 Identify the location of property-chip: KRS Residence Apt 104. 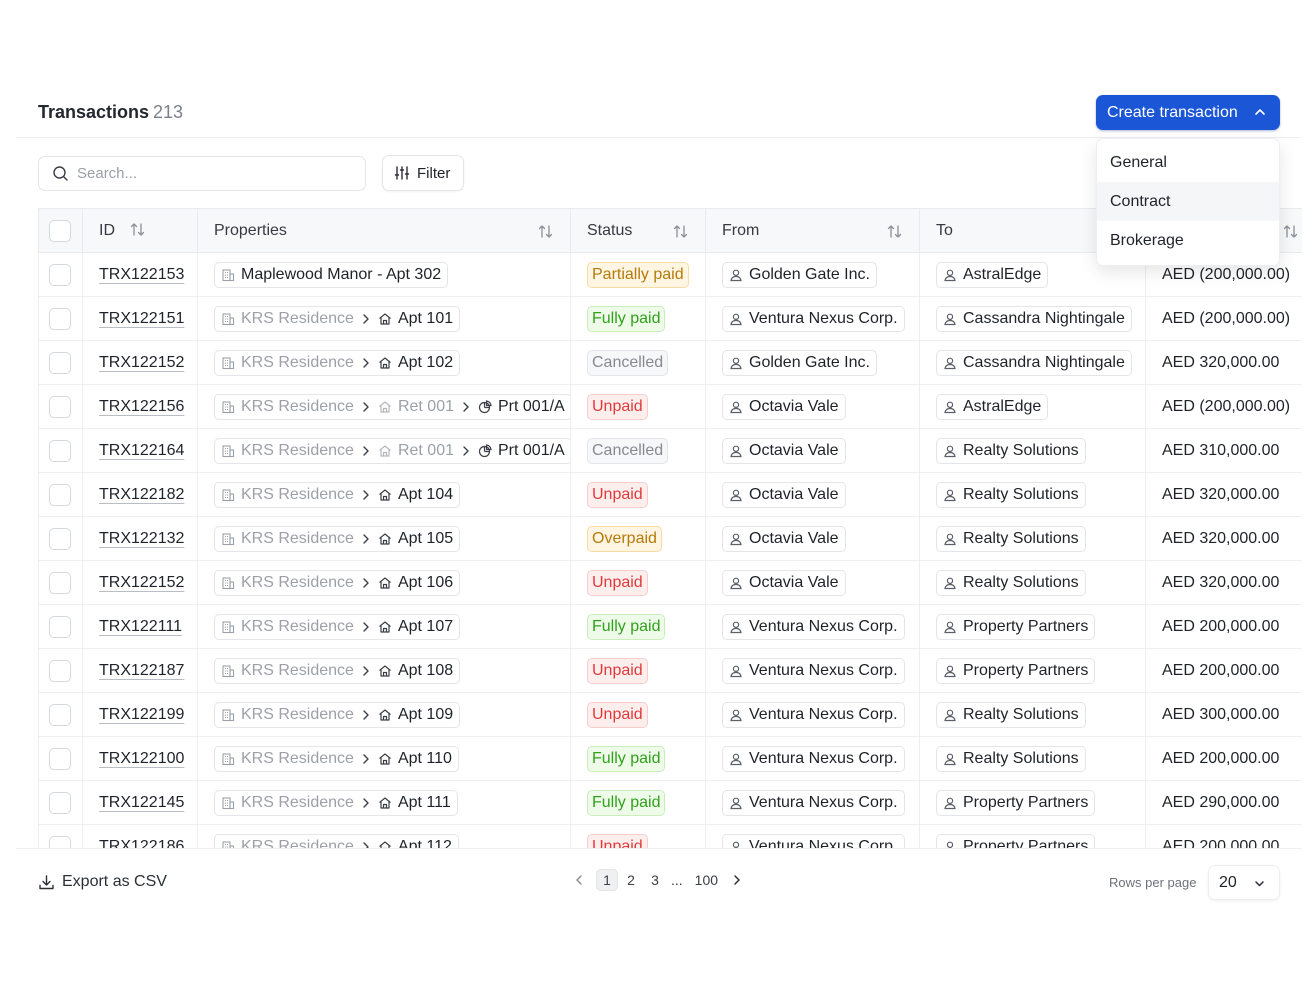
(337, 494).